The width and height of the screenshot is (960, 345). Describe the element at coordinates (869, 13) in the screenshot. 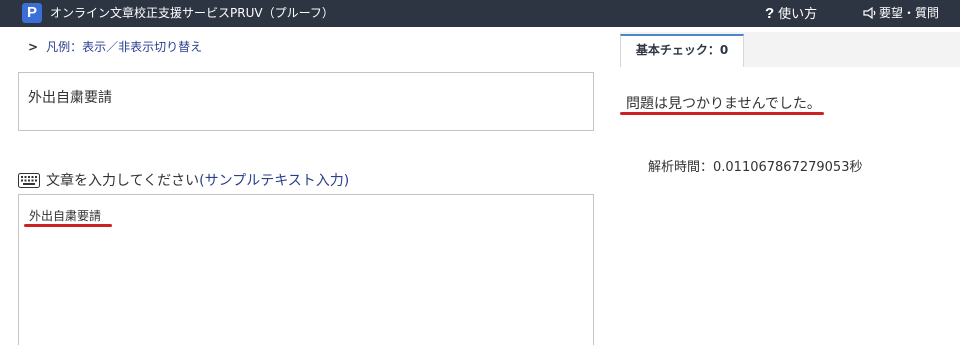

I see `megaphone-icon` at that location.